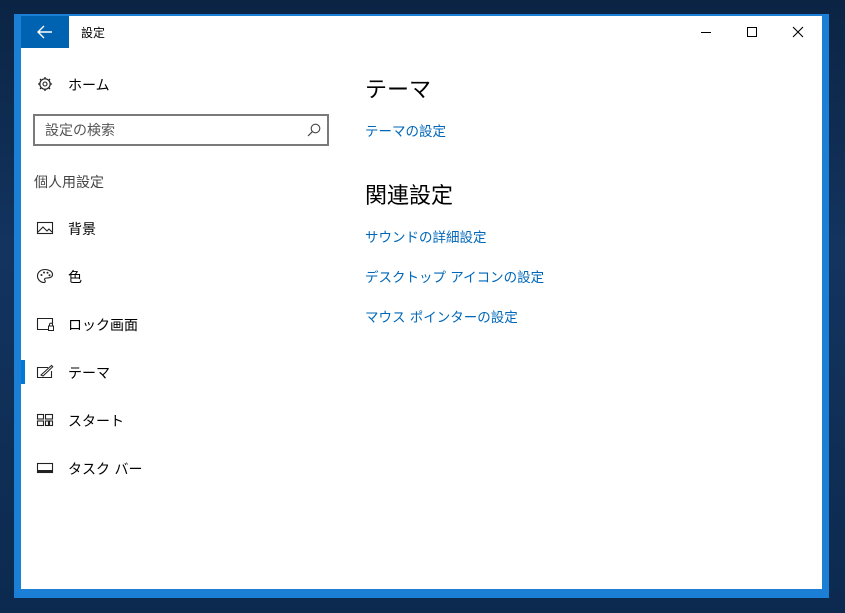 This screenshot has width=845, height=613. Describe the element at coordinates (69, 183) in the screenshot. I see `section-label-personalization: 個人用設定` at that location.